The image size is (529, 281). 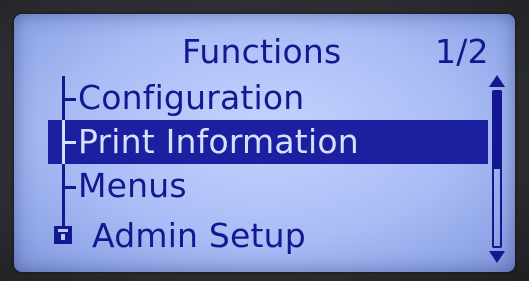 I want to click on menu-item-label: Print Information, so click(x=218, y=141).